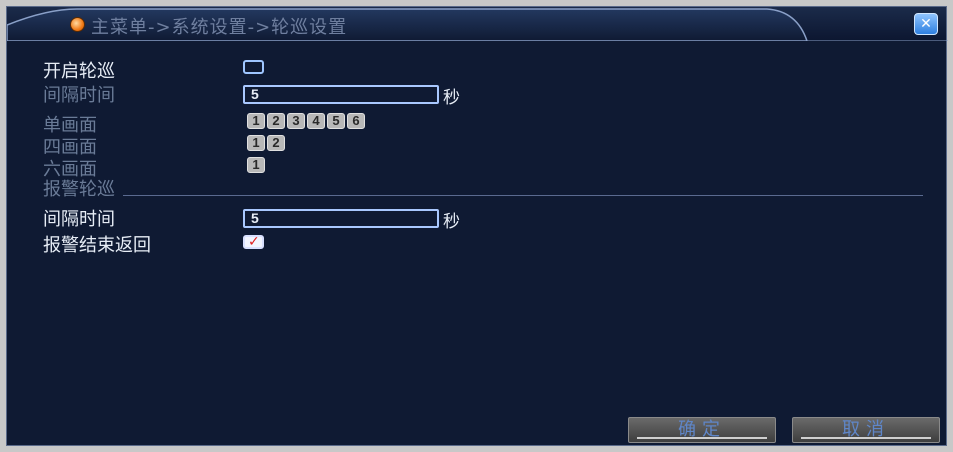  I want to click on alarm-return-checkbox: ✓, so click(253, 242).